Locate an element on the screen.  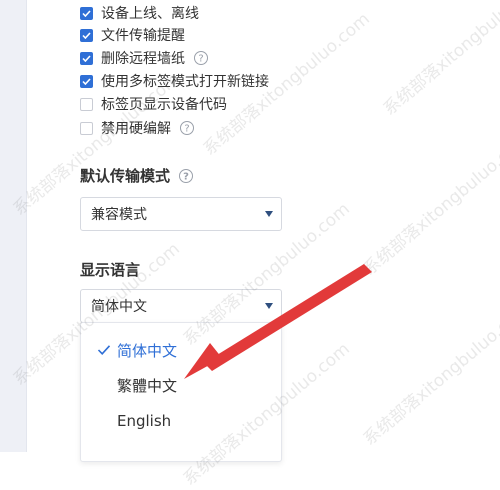
language-heading: 显示语言 is located at coordinates (110, 269).